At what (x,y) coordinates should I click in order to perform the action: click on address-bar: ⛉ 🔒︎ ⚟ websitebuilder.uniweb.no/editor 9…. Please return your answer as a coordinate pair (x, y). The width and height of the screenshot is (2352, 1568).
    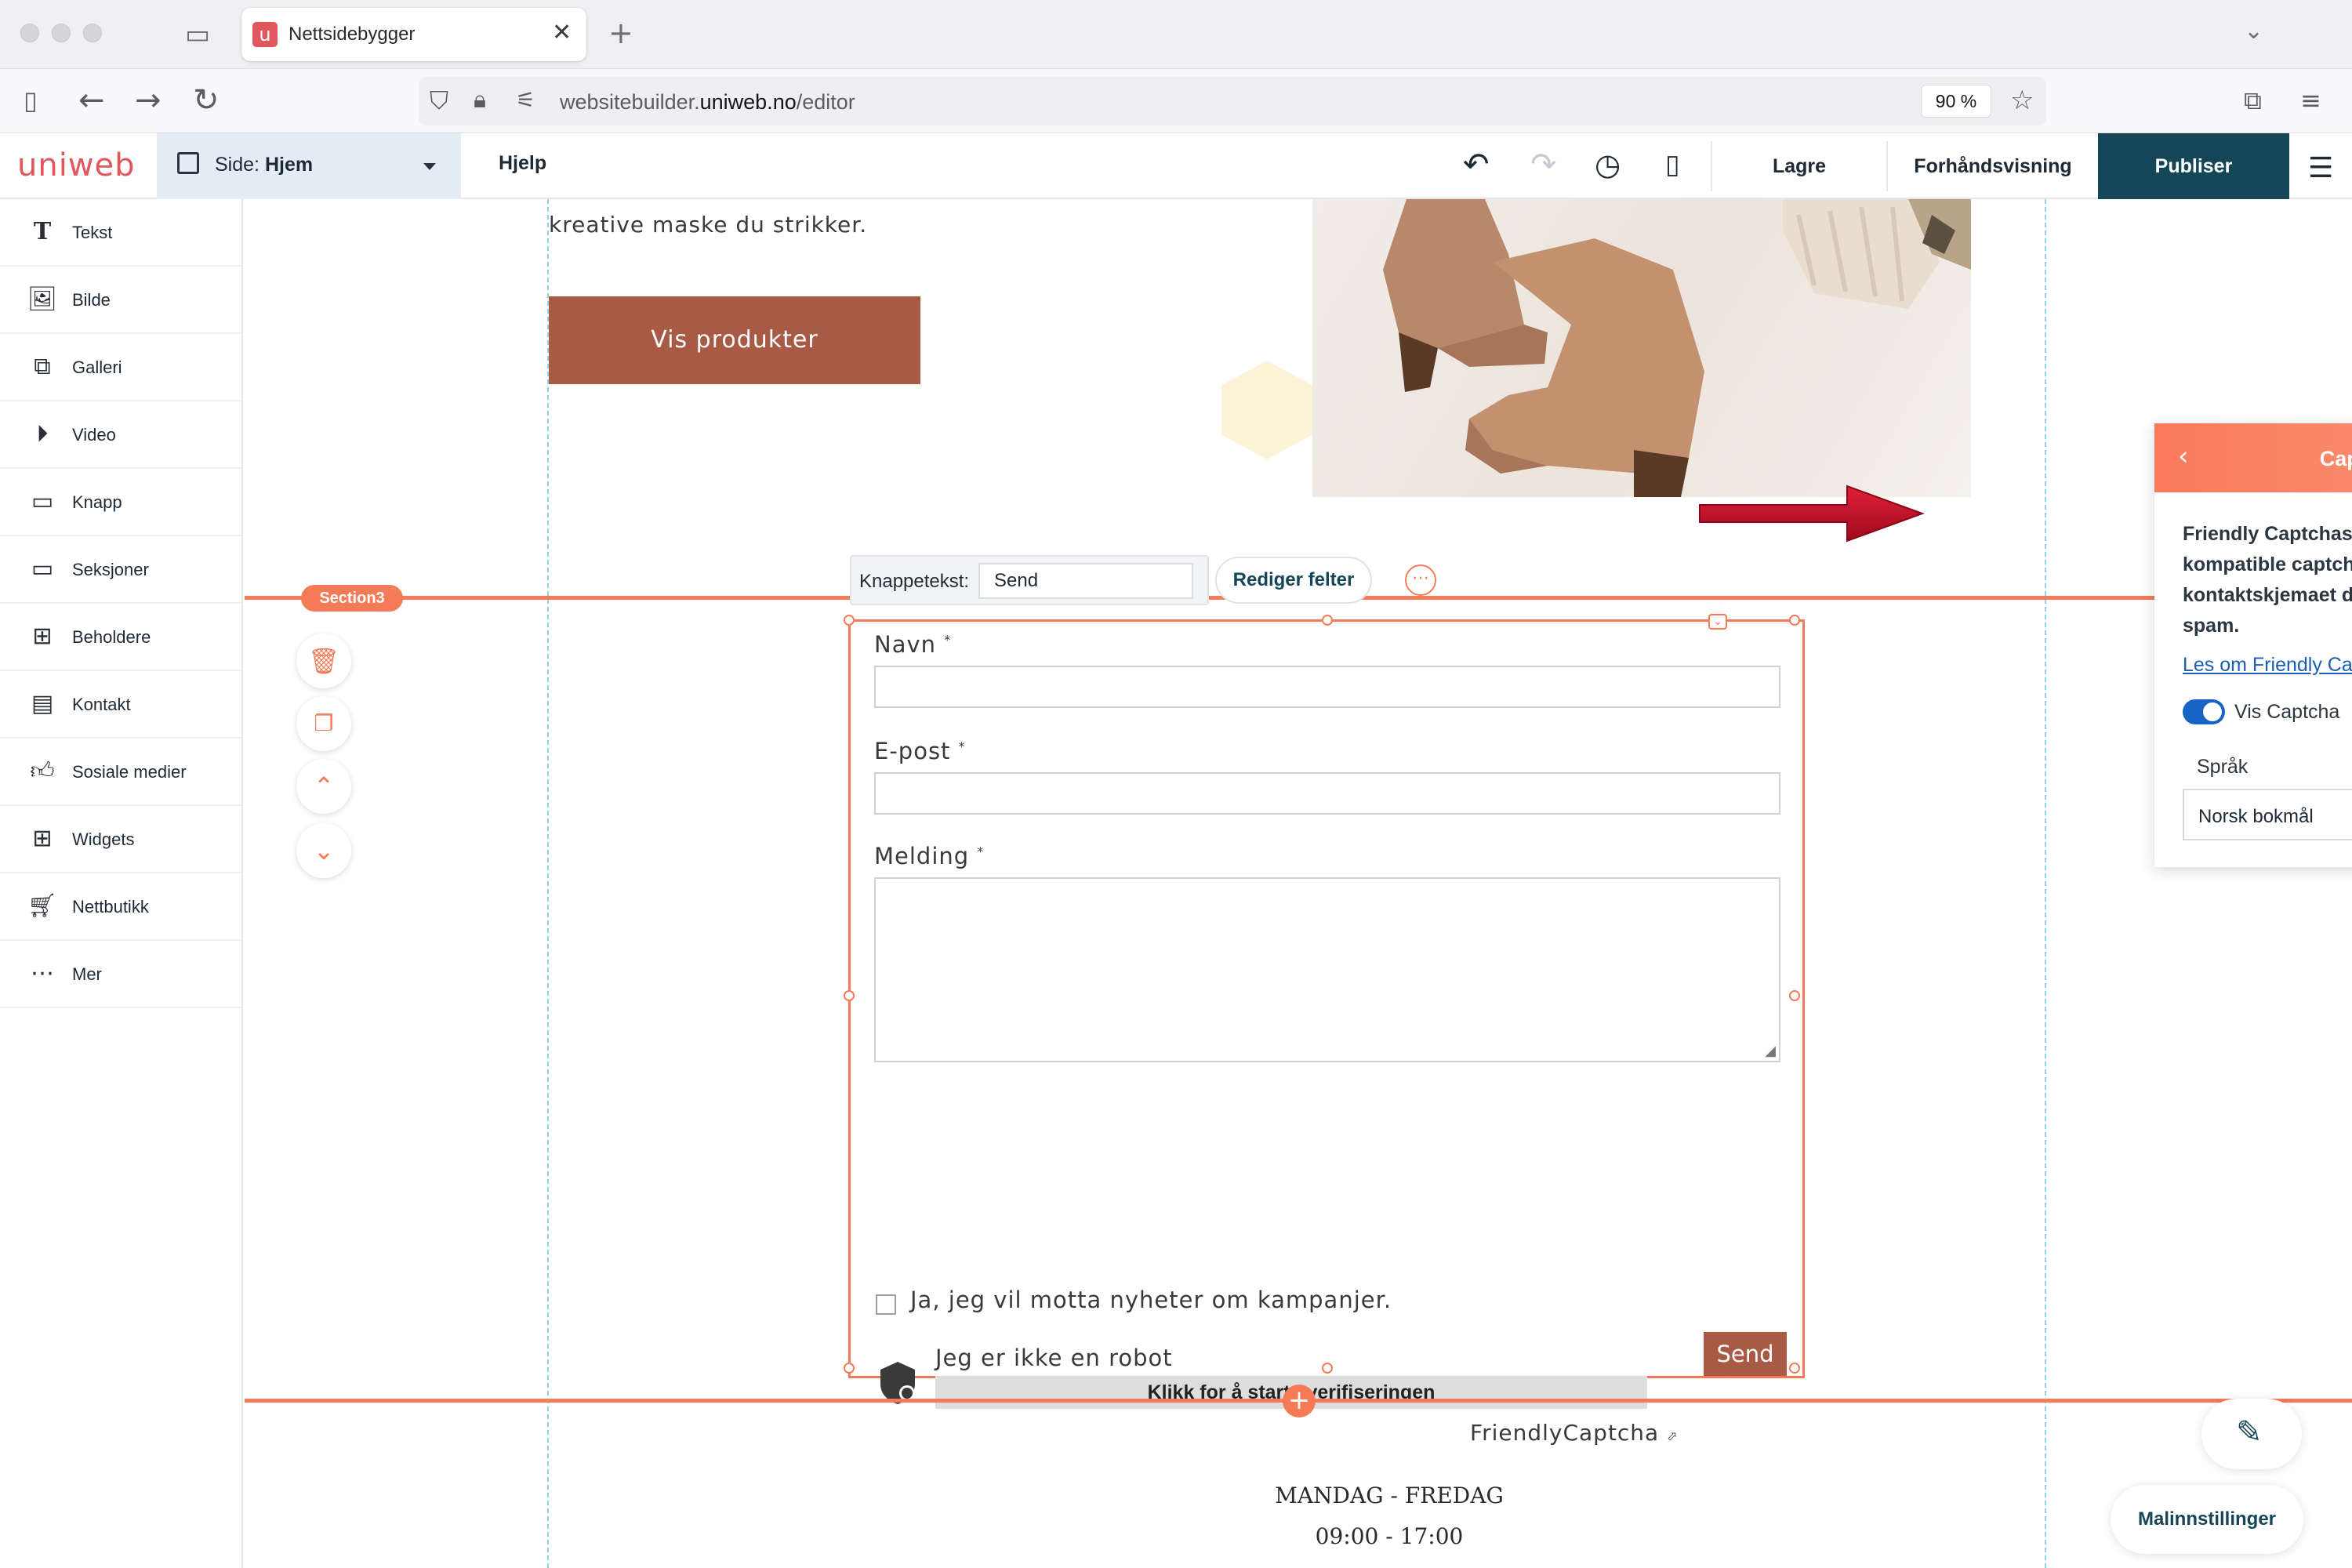
    Looking at the image, I should click on (1232, 101).